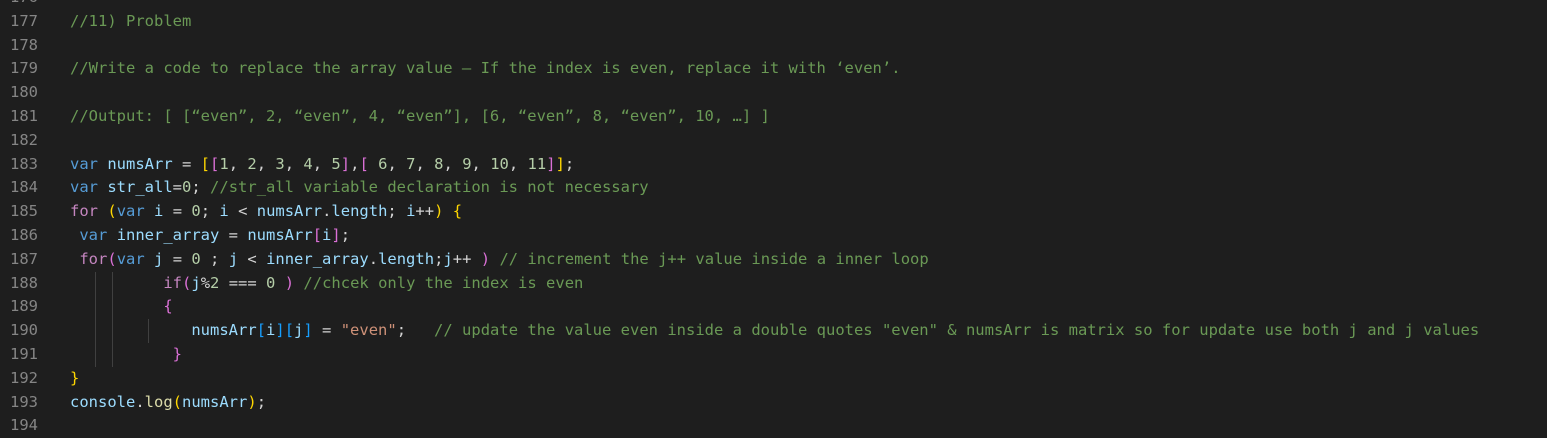 The height and width of the screenshot is (438, 1547). Describe the element at coordinates (773, 426) in the screenshot. I see `code-line: 194` at that location.